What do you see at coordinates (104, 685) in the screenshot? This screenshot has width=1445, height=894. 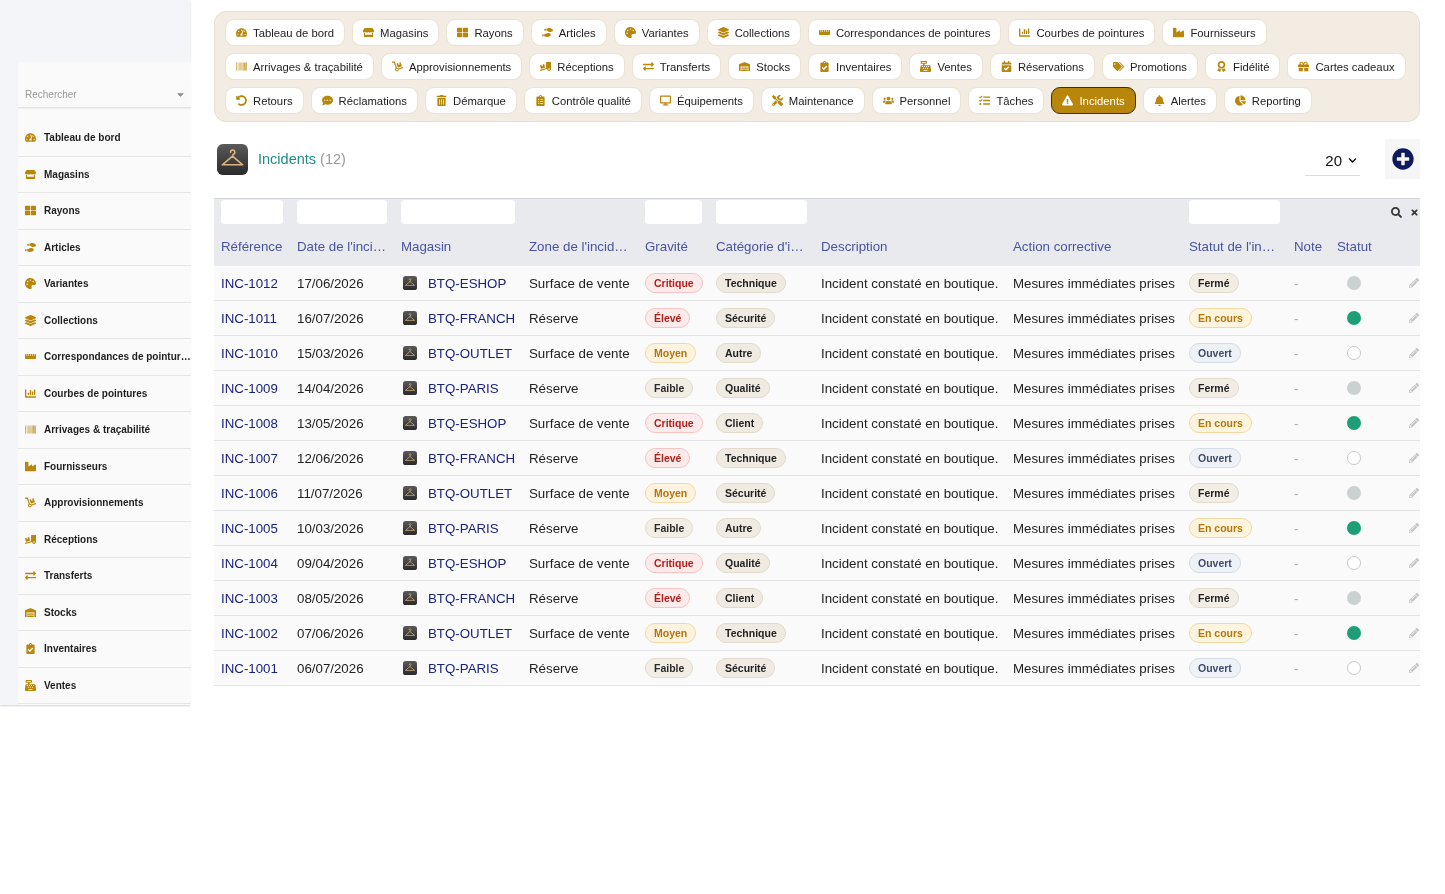 I see `sidebar-item: Ventes` at bounding box center [104, 685].